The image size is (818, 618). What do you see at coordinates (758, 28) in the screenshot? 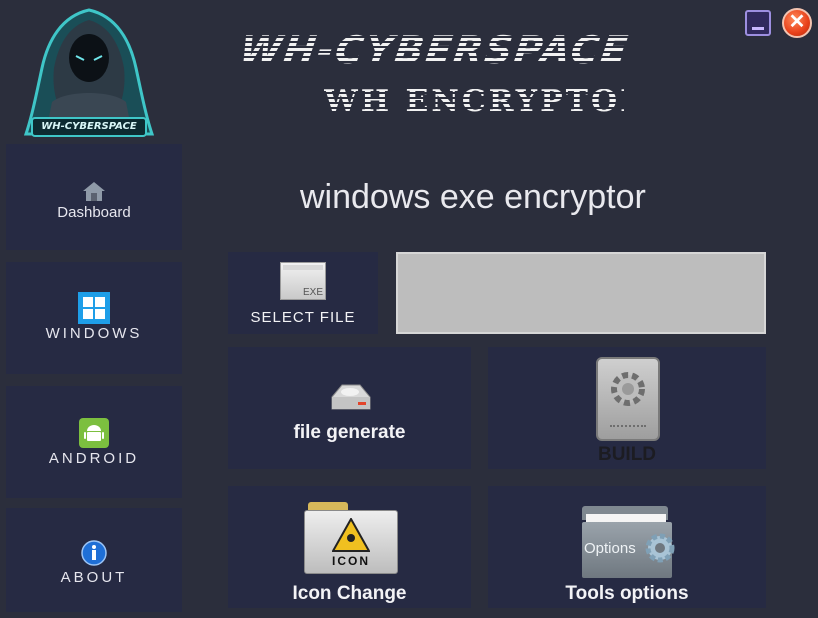
I see `minimize-icon` at bounding box center [758, 28].